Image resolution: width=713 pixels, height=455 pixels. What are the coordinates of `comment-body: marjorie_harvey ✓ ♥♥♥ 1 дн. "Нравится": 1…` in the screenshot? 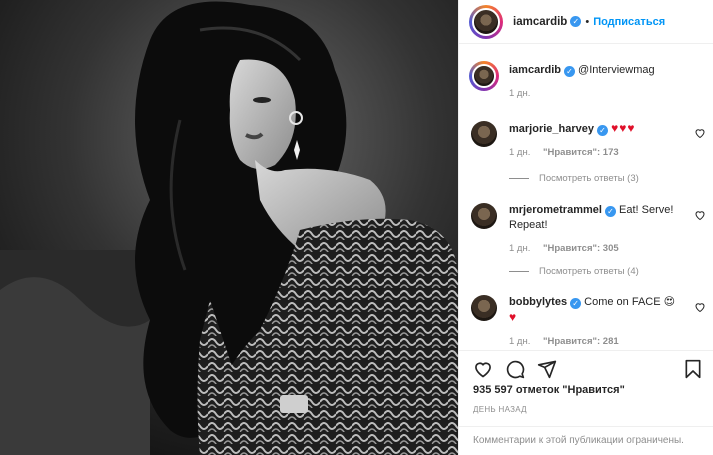 It's located at (596, 140).